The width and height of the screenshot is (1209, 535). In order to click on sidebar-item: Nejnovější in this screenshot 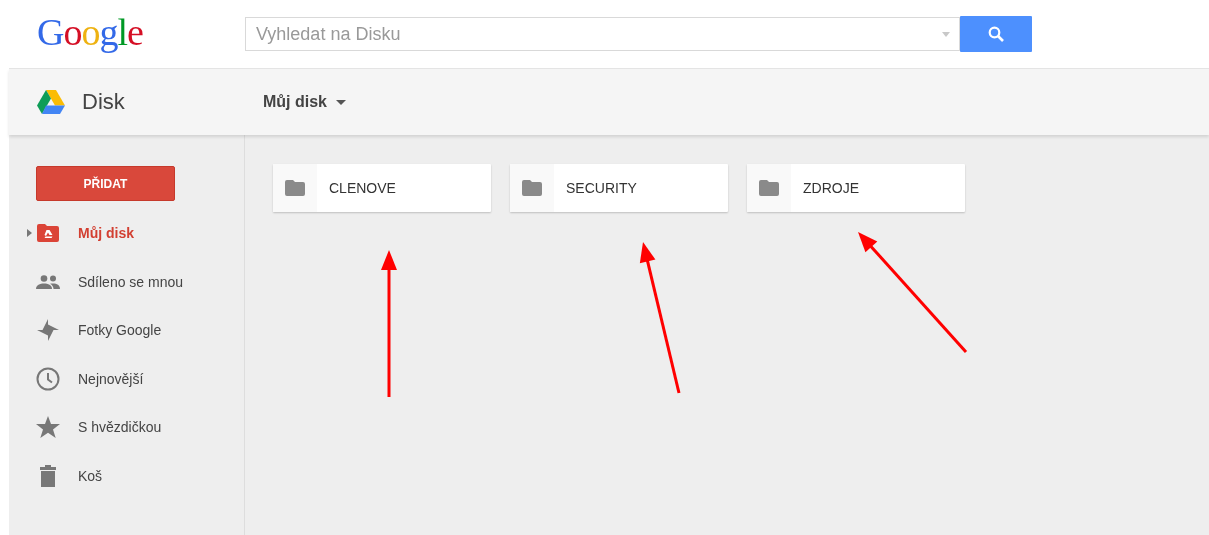, I will do `click(126, 378)`.